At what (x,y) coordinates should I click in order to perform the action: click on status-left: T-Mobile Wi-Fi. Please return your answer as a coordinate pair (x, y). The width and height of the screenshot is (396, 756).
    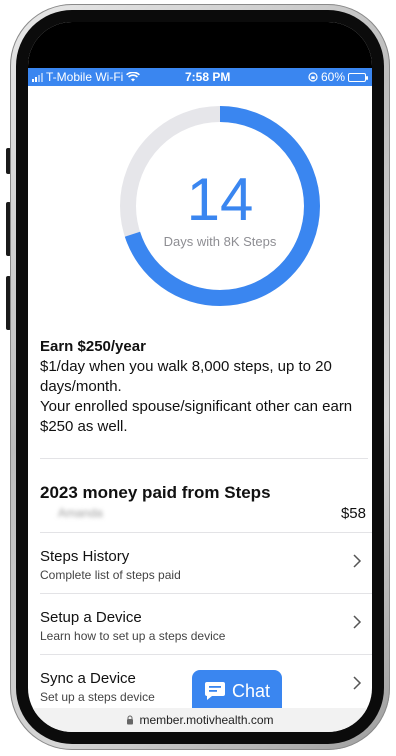
    Looking at the image, I should click on (86, 77).